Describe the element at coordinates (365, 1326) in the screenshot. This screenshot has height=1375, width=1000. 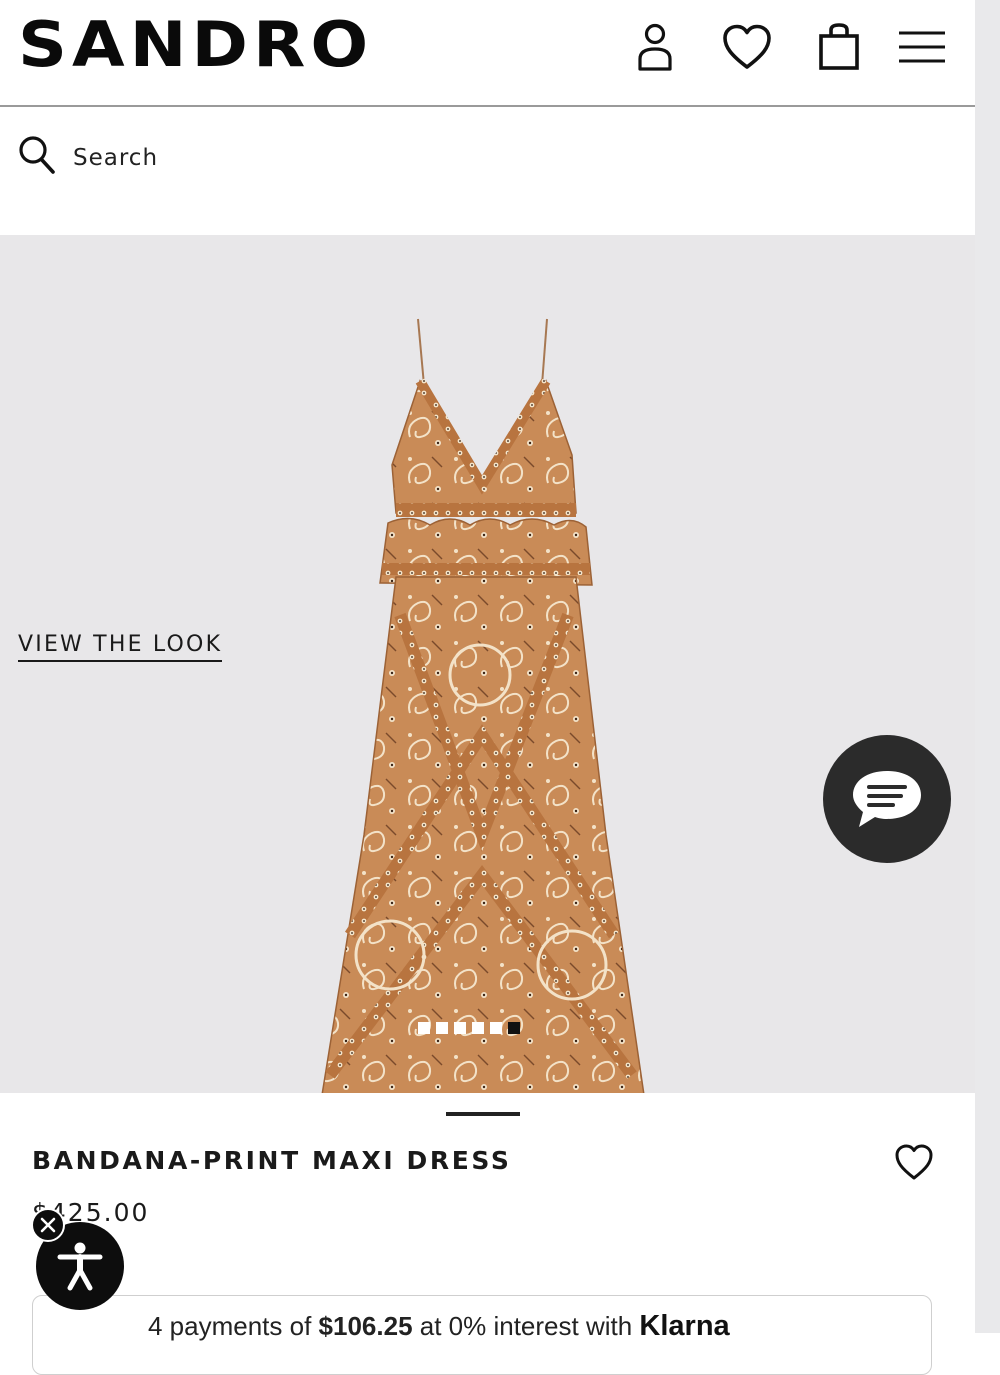
I see `klarna-amount: $106.25` at that location.